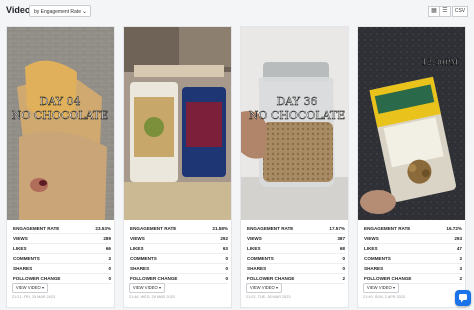  I want to click on stat-row: SHARES 3, so click(413, 269).